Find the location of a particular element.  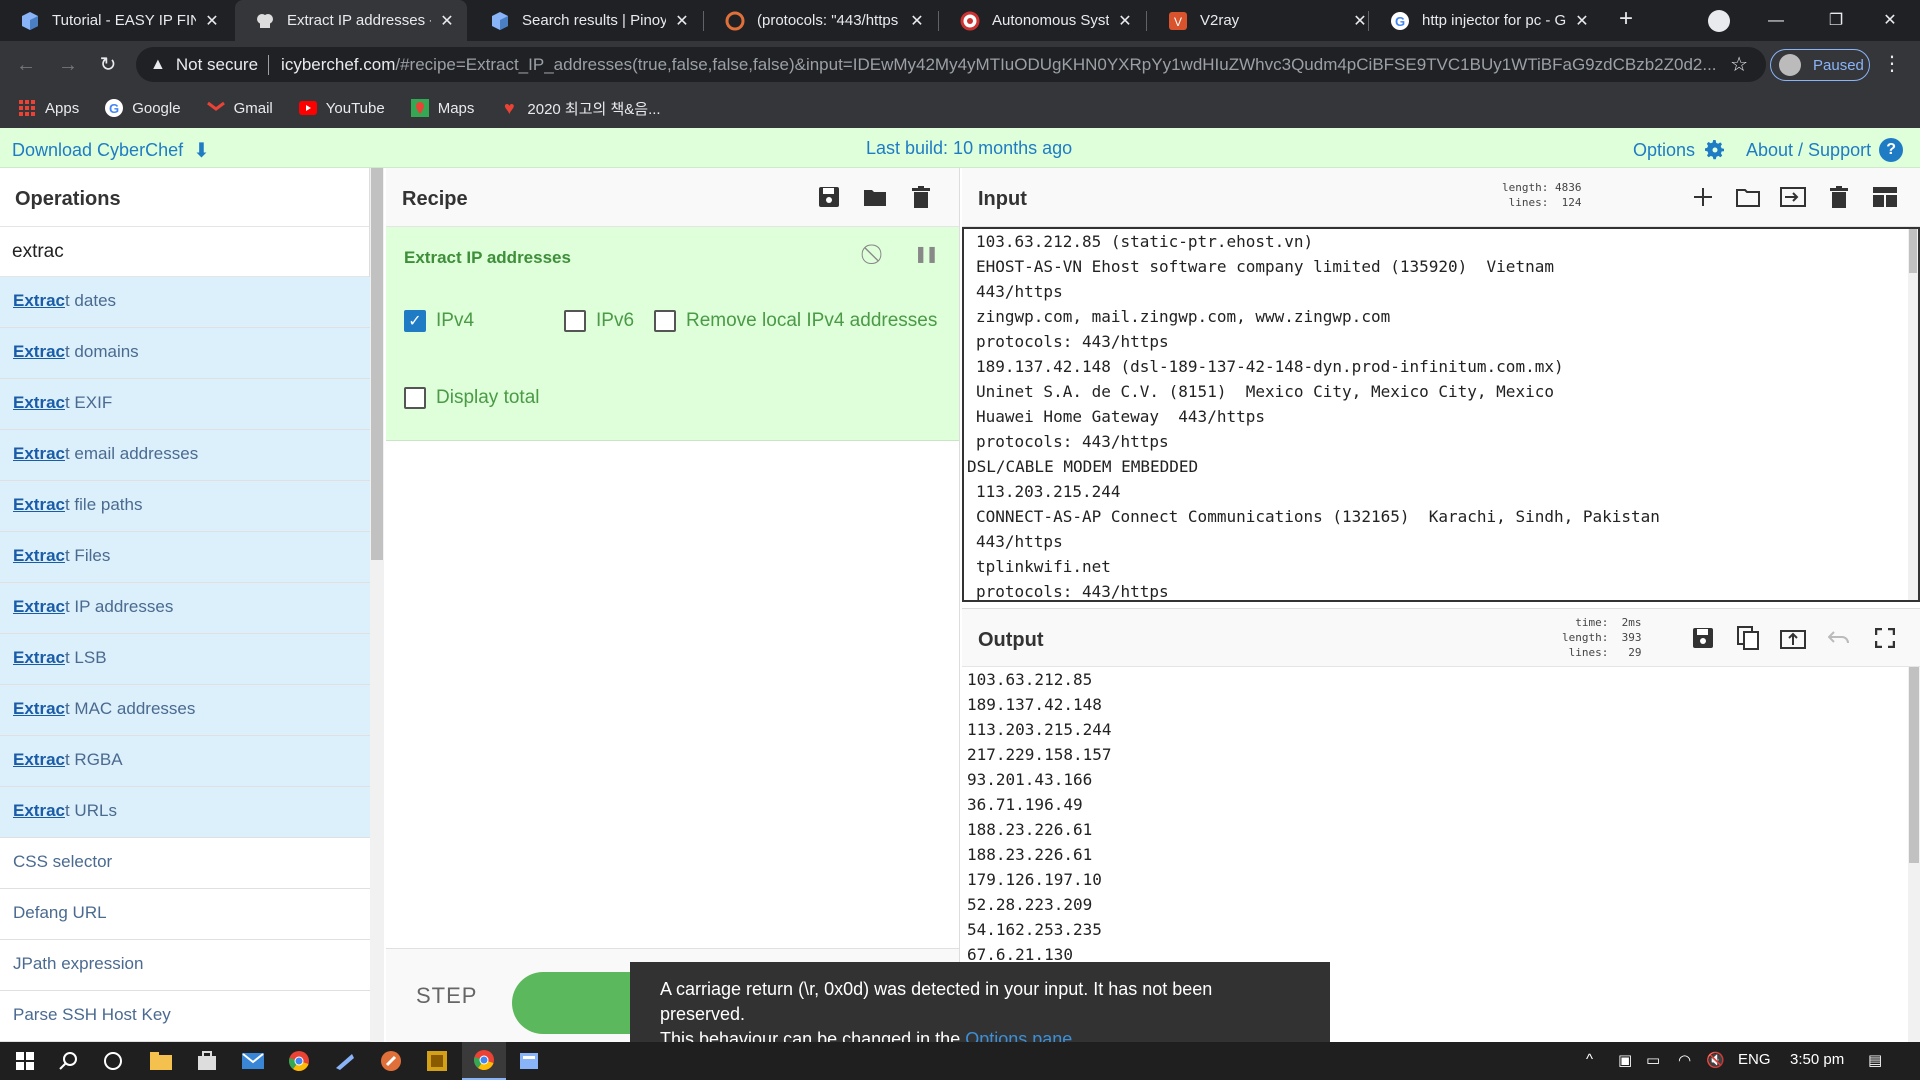

operation-item: Extract file paths is located at coordinates (185, 506).